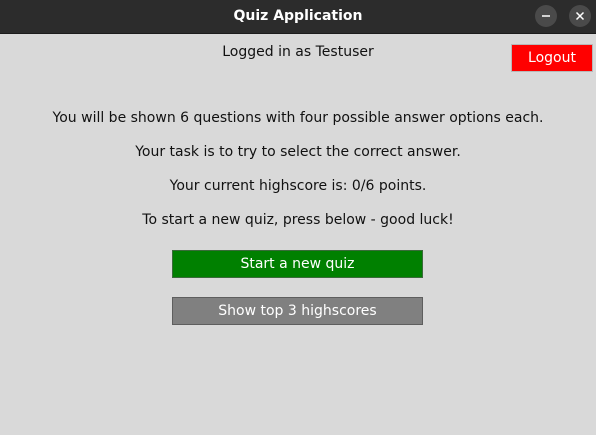 The image size is (596, 435). I want to click on window-title: Quiz Application, so click(298, 16).